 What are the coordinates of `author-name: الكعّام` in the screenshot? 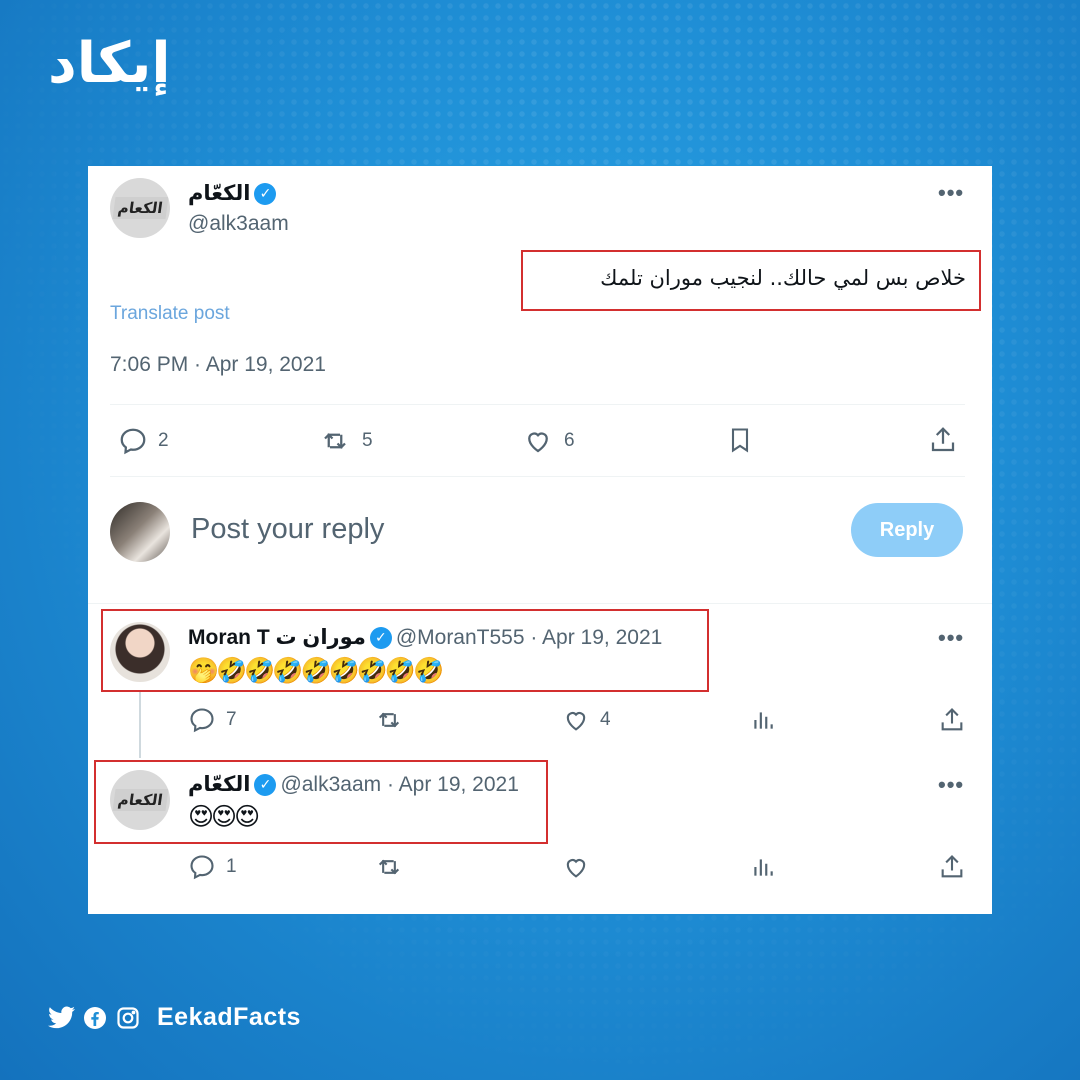 It's located at (219, 193).